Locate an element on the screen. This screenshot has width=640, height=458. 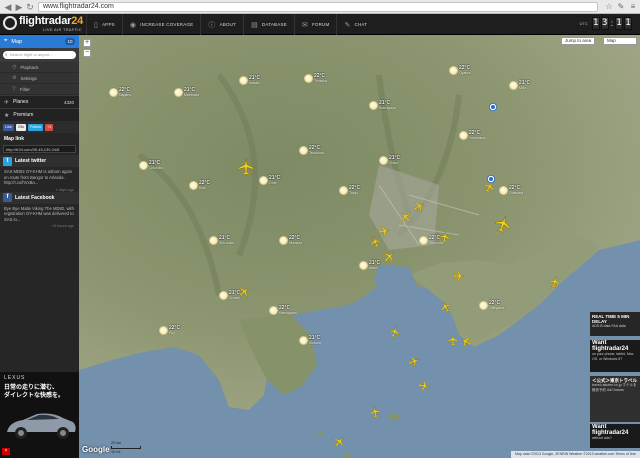
weather-marker: 21°C Chichibu is located at coordinates (152, 166).